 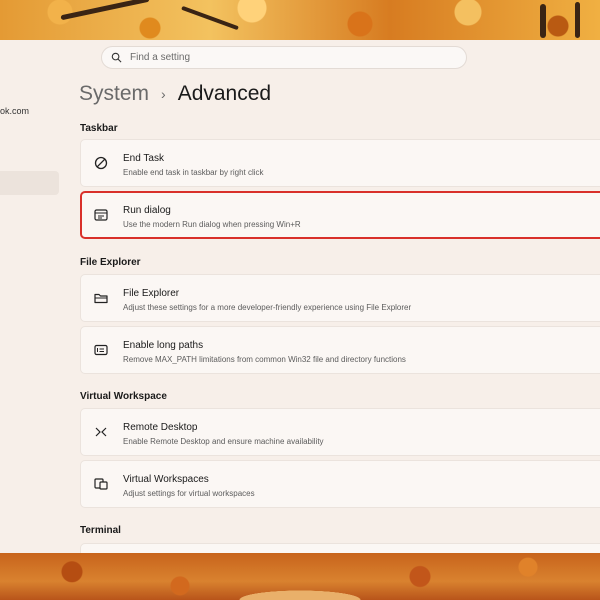 I want to click on chevron-right-icon: ›, so click(x=163, y=94).